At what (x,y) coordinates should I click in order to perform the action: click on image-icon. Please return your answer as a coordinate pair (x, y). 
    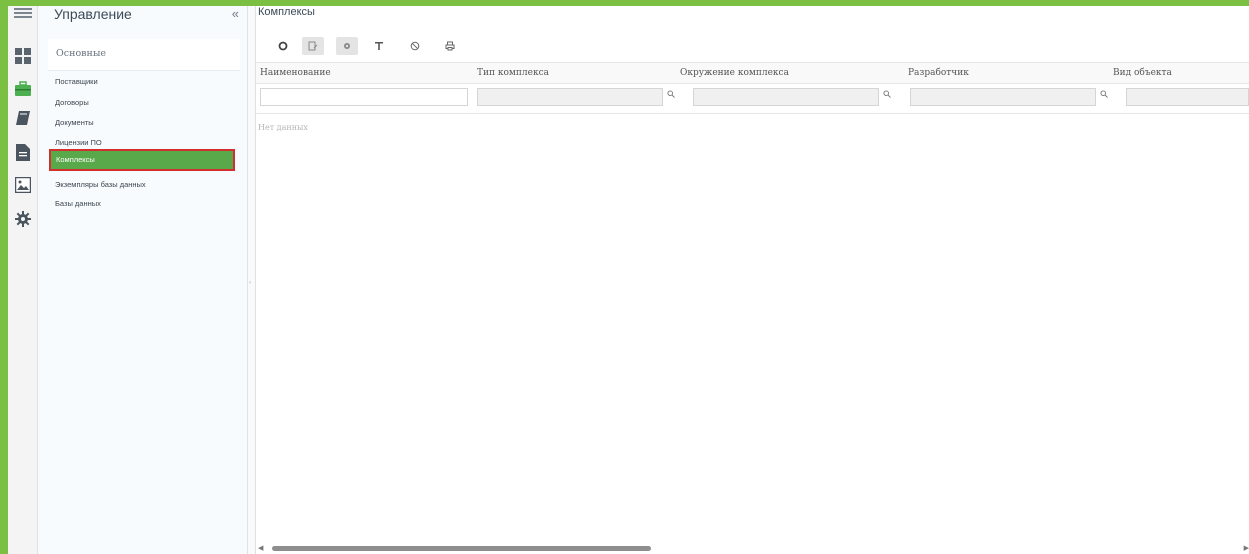
    Looking at the image, I should click on (23, 185).